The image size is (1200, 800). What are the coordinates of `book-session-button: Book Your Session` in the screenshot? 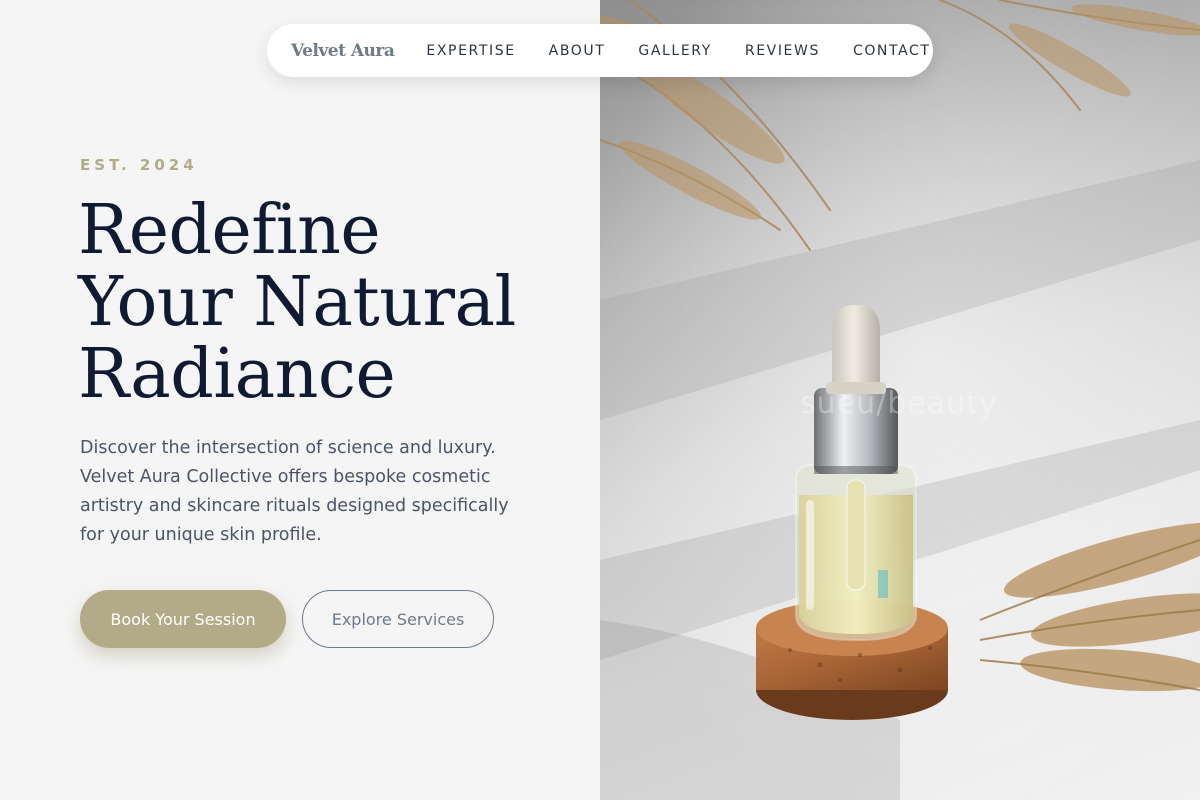 It's located at (183, 619).